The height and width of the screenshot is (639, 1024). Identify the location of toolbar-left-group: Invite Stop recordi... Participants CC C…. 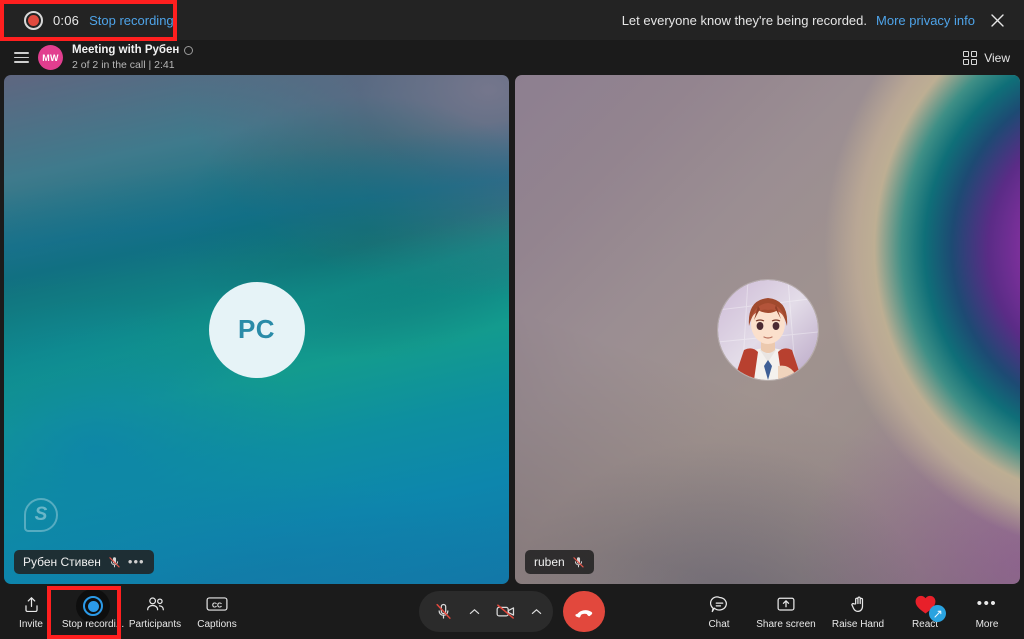
(124, 611).